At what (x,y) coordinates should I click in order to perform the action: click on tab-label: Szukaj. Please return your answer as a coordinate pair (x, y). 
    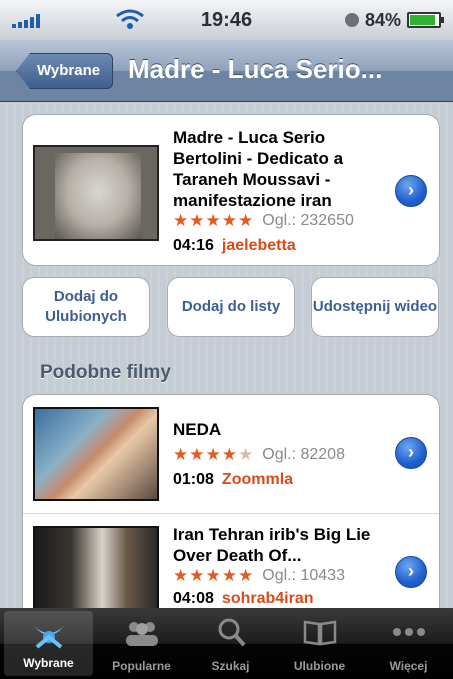
    Looking at the image, I should click on (230, 666).